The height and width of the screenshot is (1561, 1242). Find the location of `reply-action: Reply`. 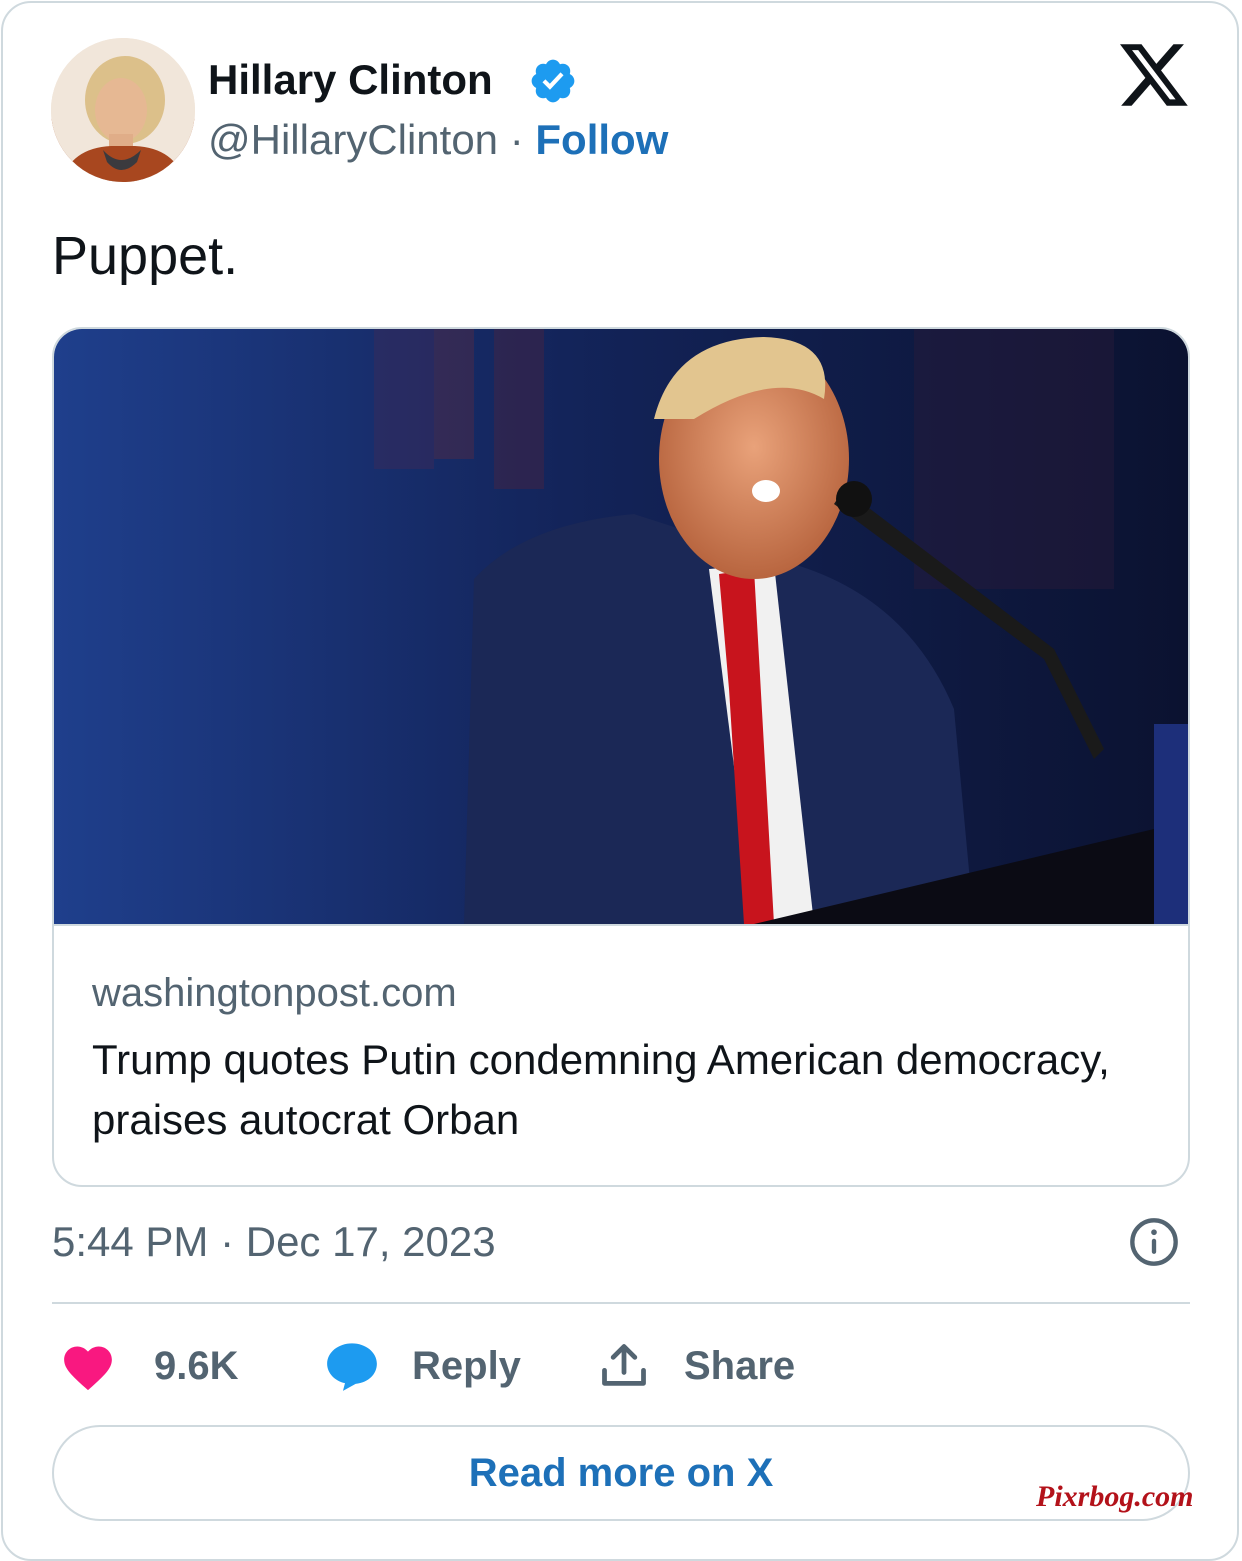

reply-action: Reply is located at coordinates (422, 1366).